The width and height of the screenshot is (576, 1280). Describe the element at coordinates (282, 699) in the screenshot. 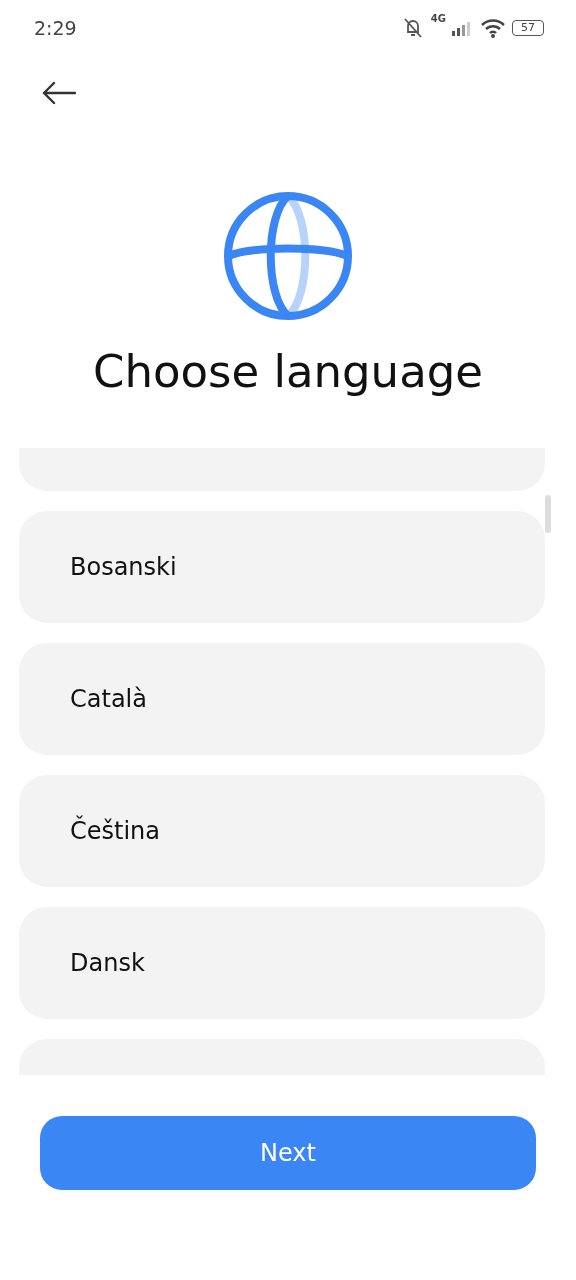

I see `language-option: Català` at that location.